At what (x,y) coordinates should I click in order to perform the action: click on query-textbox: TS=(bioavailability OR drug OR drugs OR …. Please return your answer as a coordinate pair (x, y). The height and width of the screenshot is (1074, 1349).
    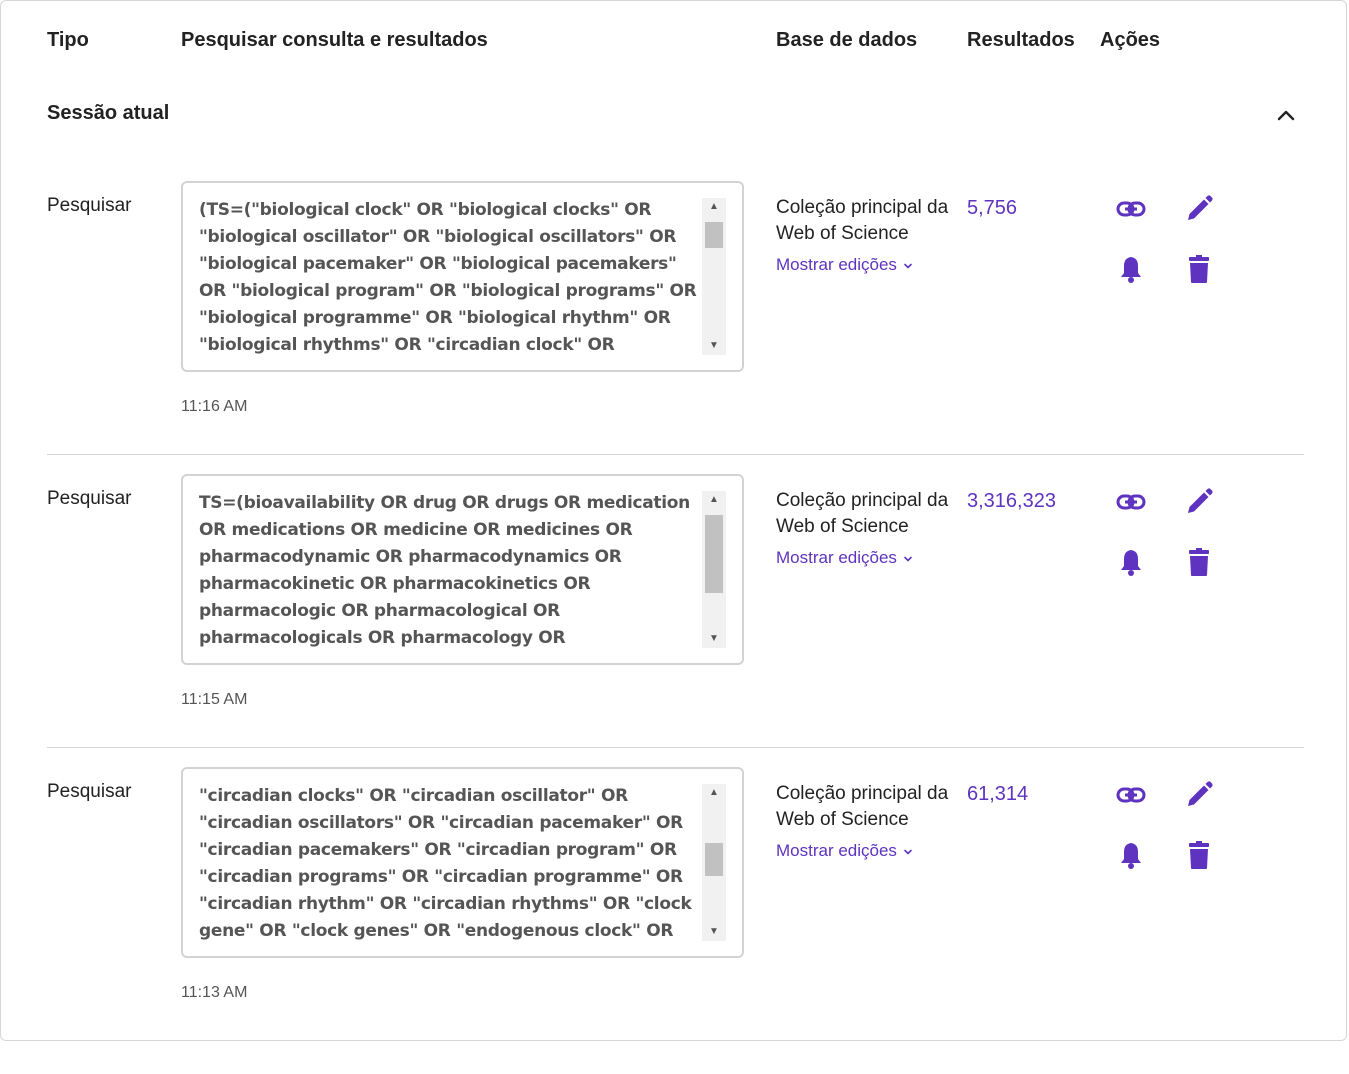
    Looking at the image, I should click on (462, 569).